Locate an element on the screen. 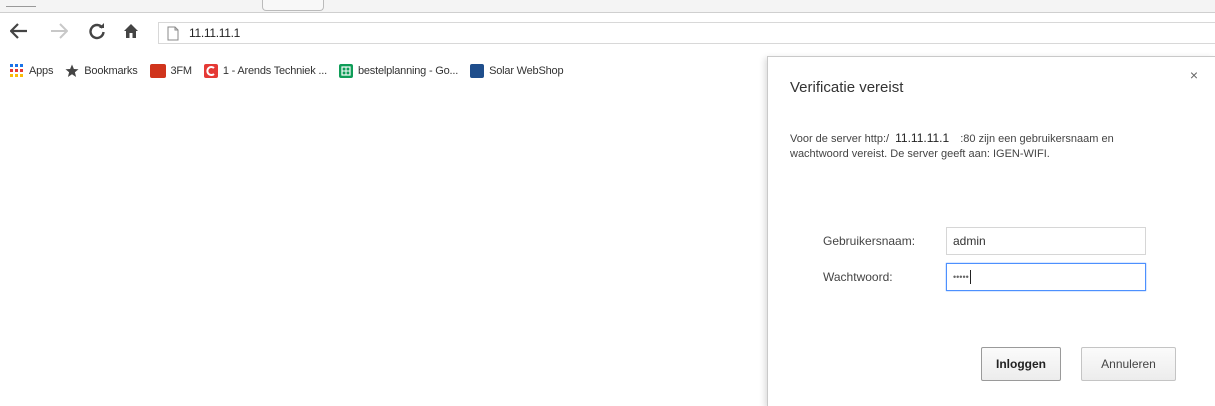 This screenshot has width=1215, height=406. home-icon is located at coordinates (131, 31).